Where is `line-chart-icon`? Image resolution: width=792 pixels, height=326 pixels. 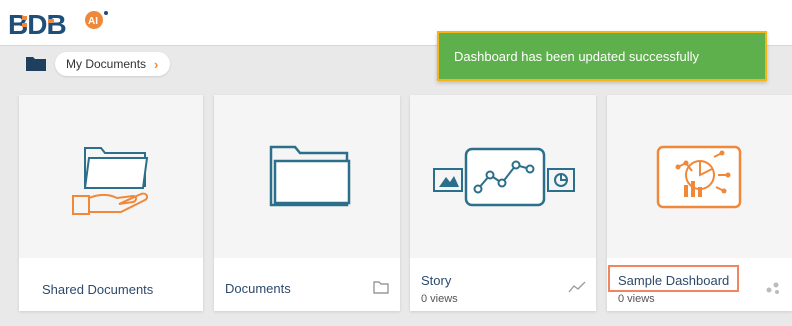
line-chart-icon is located at coordinates (577, 287).